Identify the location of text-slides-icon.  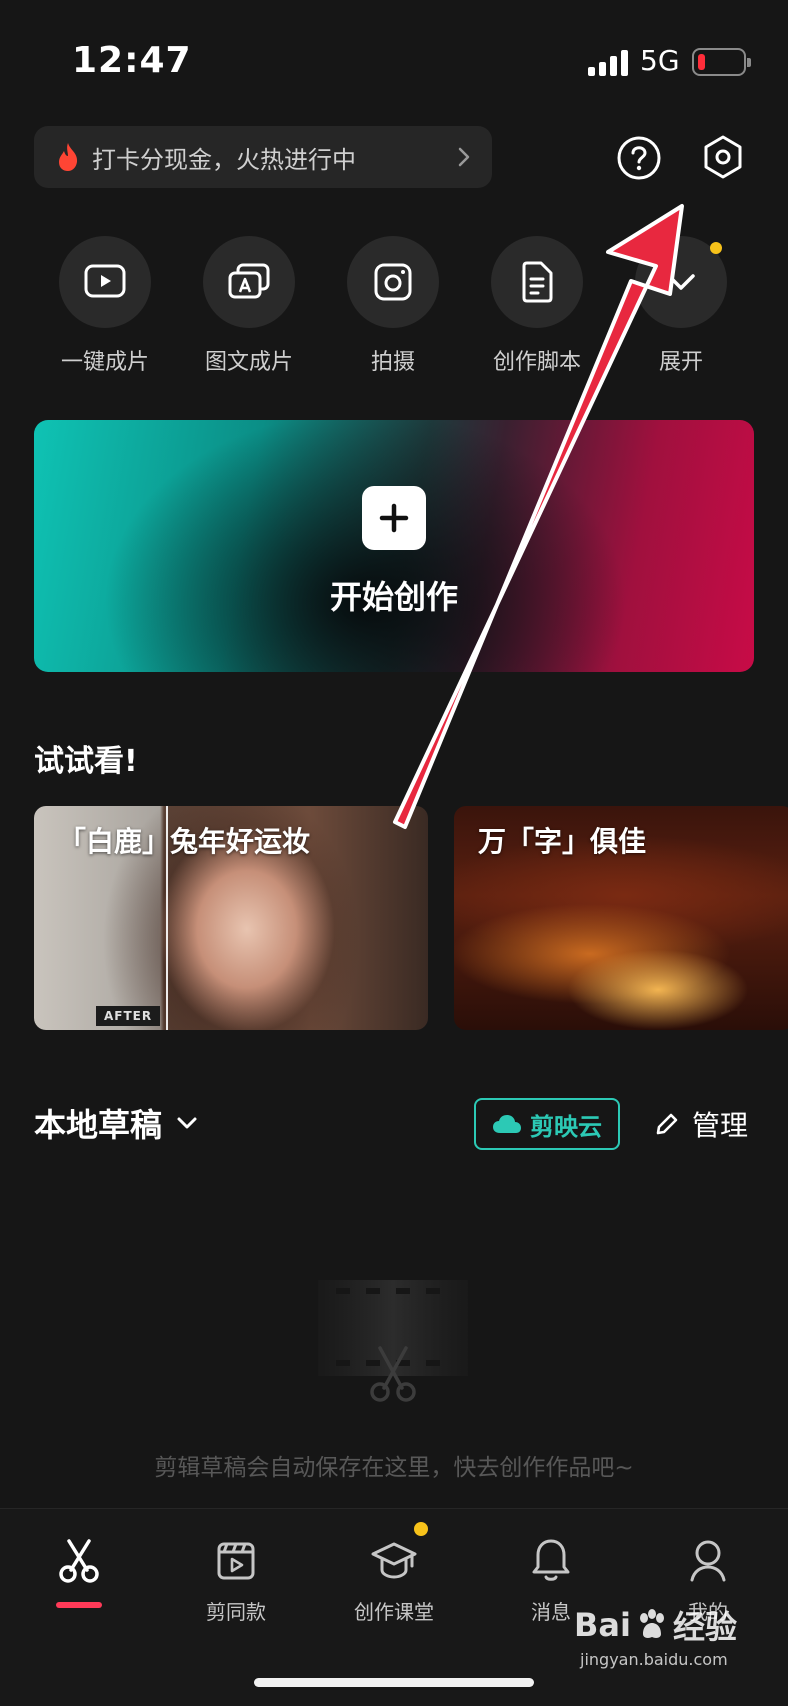
(249, 281).